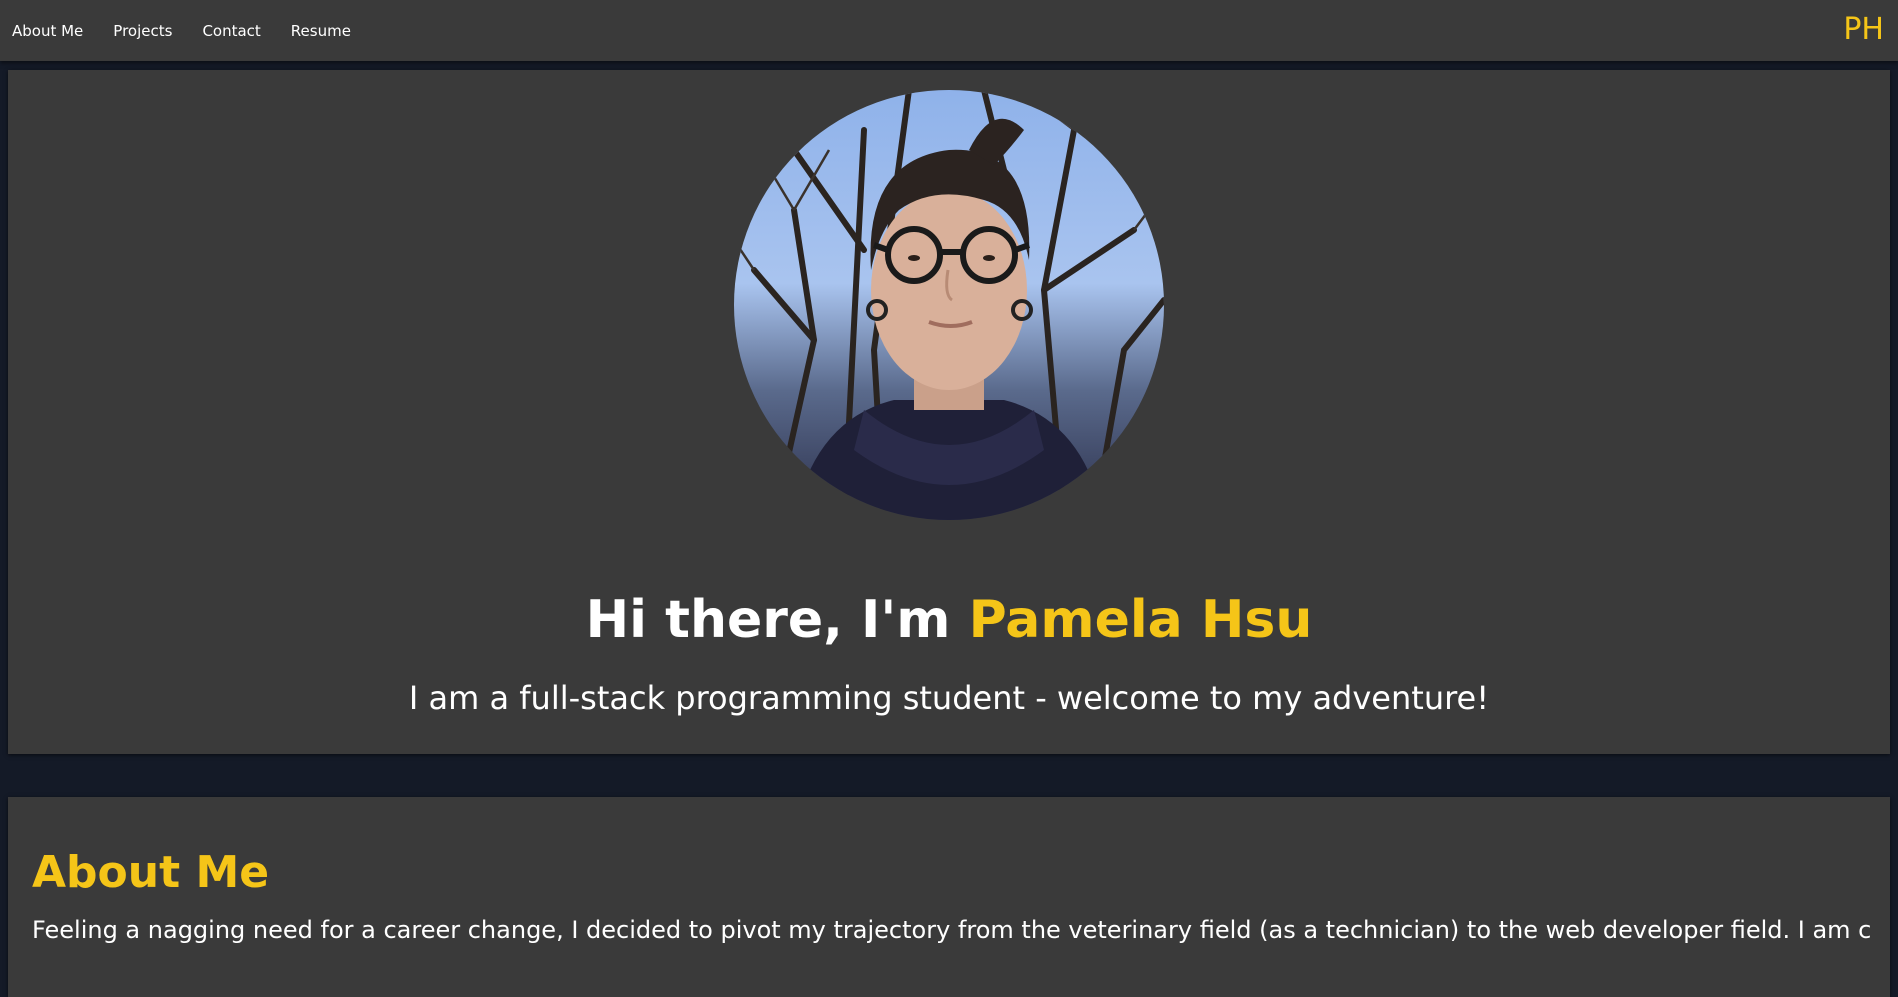  Describe the element at coordinates (1863, 30) in the screenshot. I see `brand-logo: PH` at that location.